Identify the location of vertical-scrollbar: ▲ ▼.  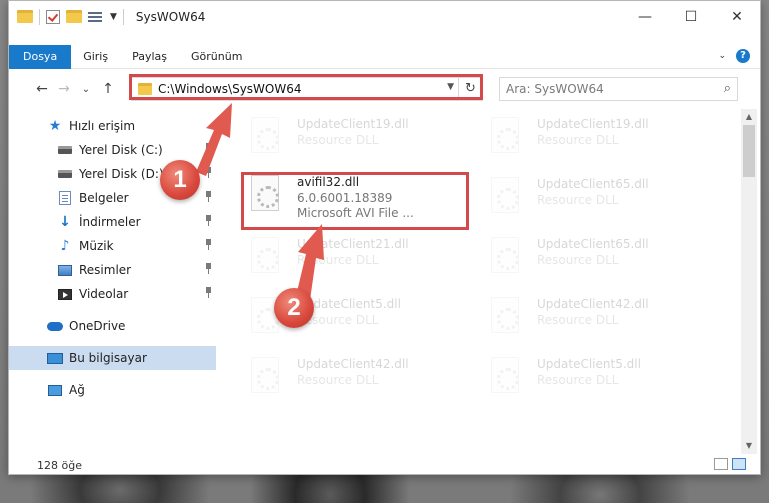
(749, 281).